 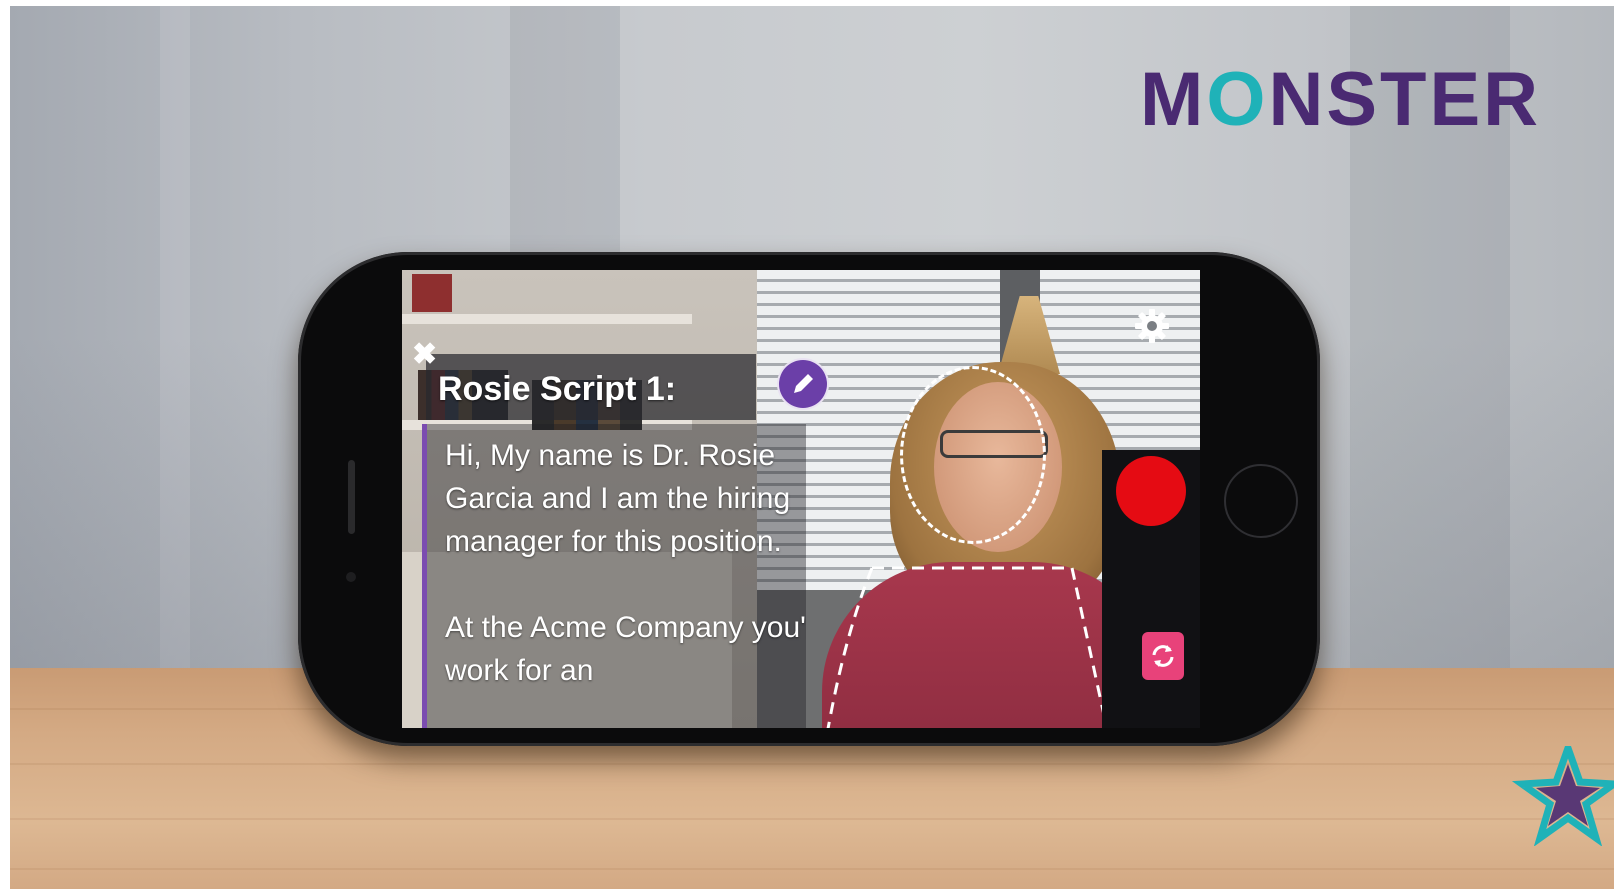 What do you see at coordinates (967, 647) in the screenshot?
I see `shoulder-guide-outline` at bounding box center [967, 647].